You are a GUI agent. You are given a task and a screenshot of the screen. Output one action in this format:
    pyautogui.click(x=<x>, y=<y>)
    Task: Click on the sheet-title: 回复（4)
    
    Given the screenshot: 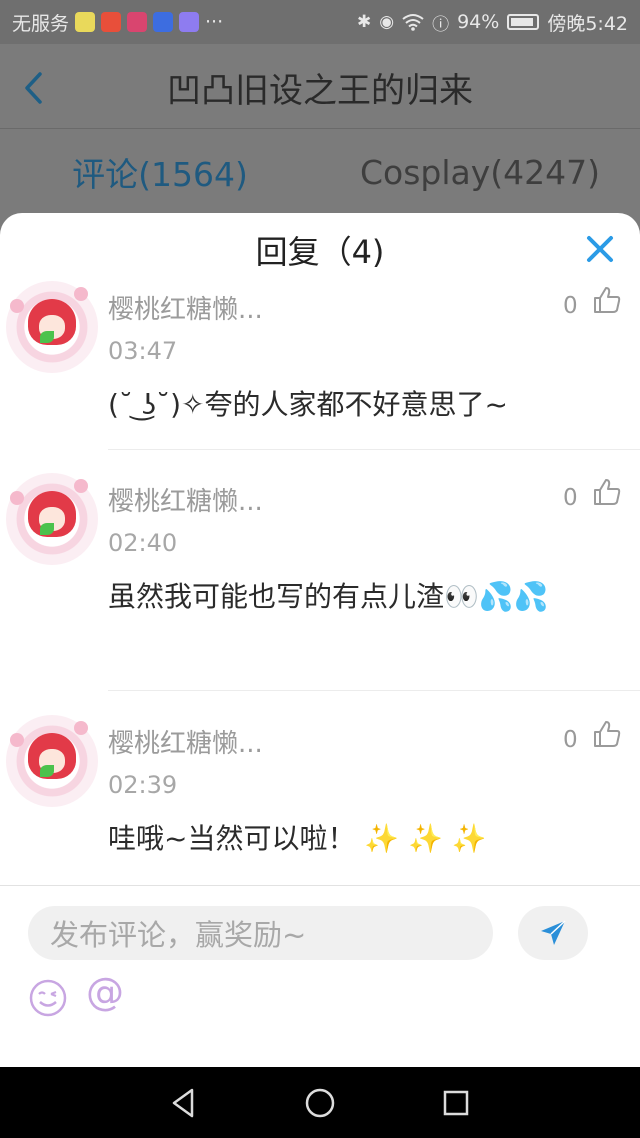 What is the action you would take?
    pyautogui.click(x=320, y=252)
    